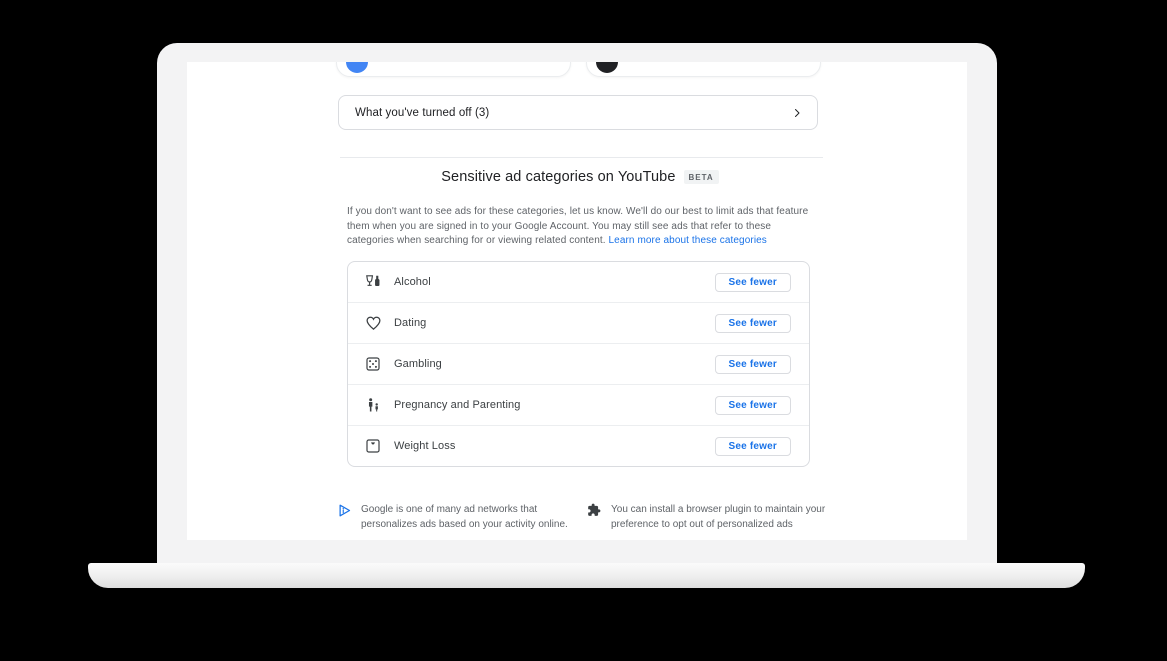 This screenshot has width=1167, height=661. I want to click on heart-icon, so click(373, 323).